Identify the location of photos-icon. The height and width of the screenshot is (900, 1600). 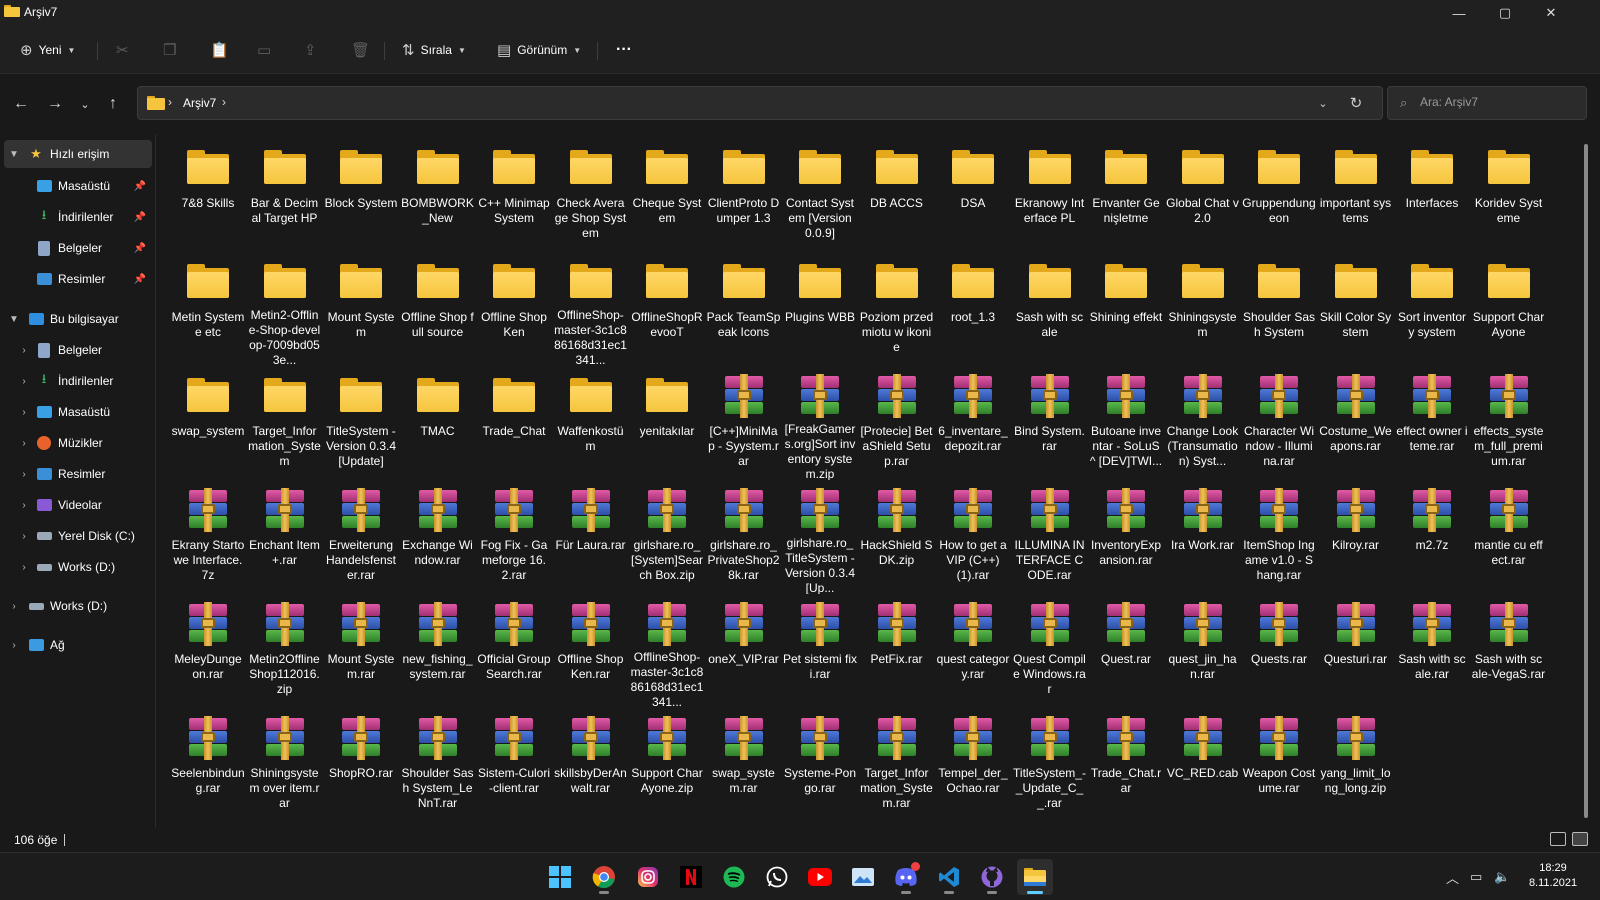
(863, 877).